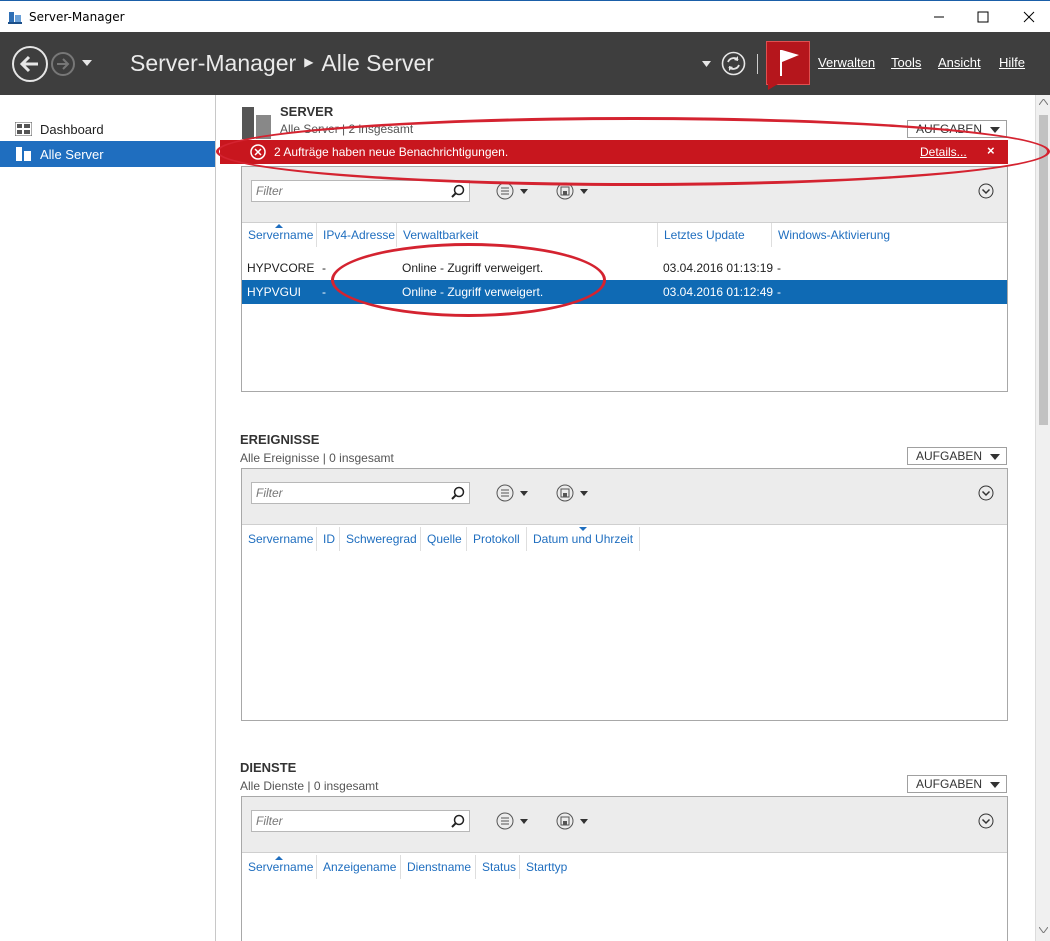 The height and width of the screenshot is (941, 1050). I want to click on column-servername: Servername, so click(279, 539).